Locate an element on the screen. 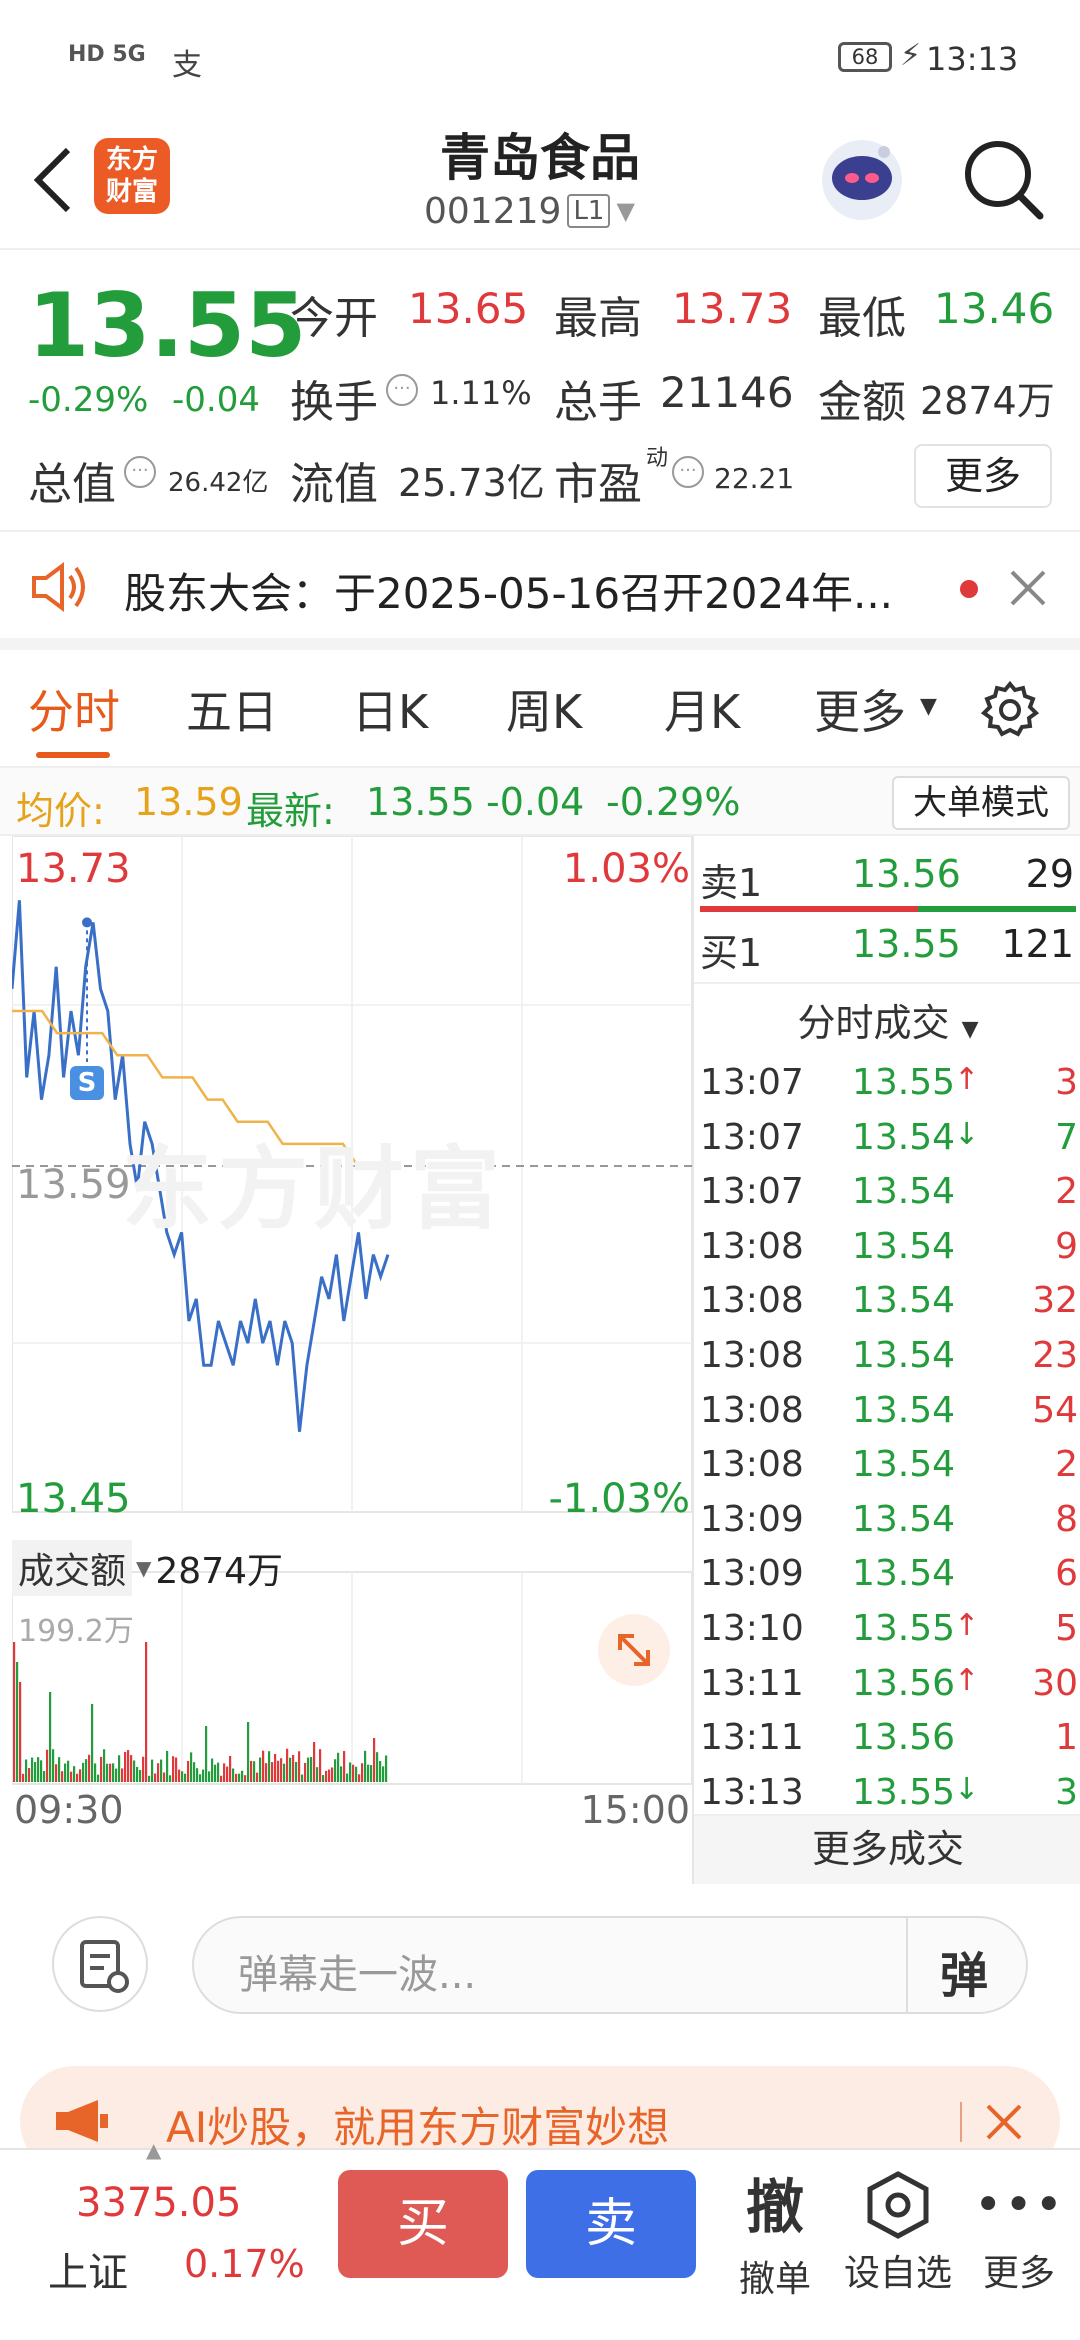 This screenshot has height=2340, width=1080. stock-code-row: 001219 L1 ▼ is located at coordinates (529, 211).